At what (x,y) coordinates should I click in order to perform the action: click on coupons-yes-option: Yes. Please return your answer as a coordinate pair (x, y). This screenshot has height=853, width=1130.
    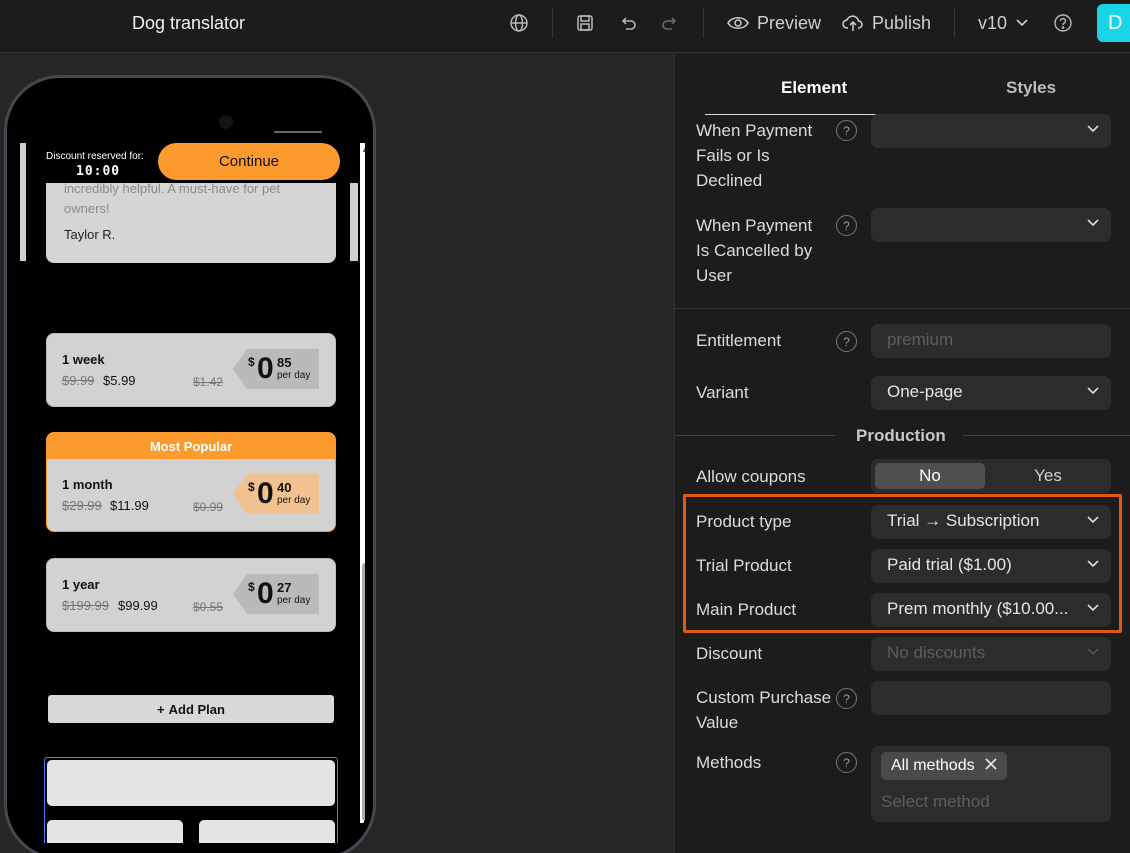
    Looking at the image, I should click on (1048, 476).